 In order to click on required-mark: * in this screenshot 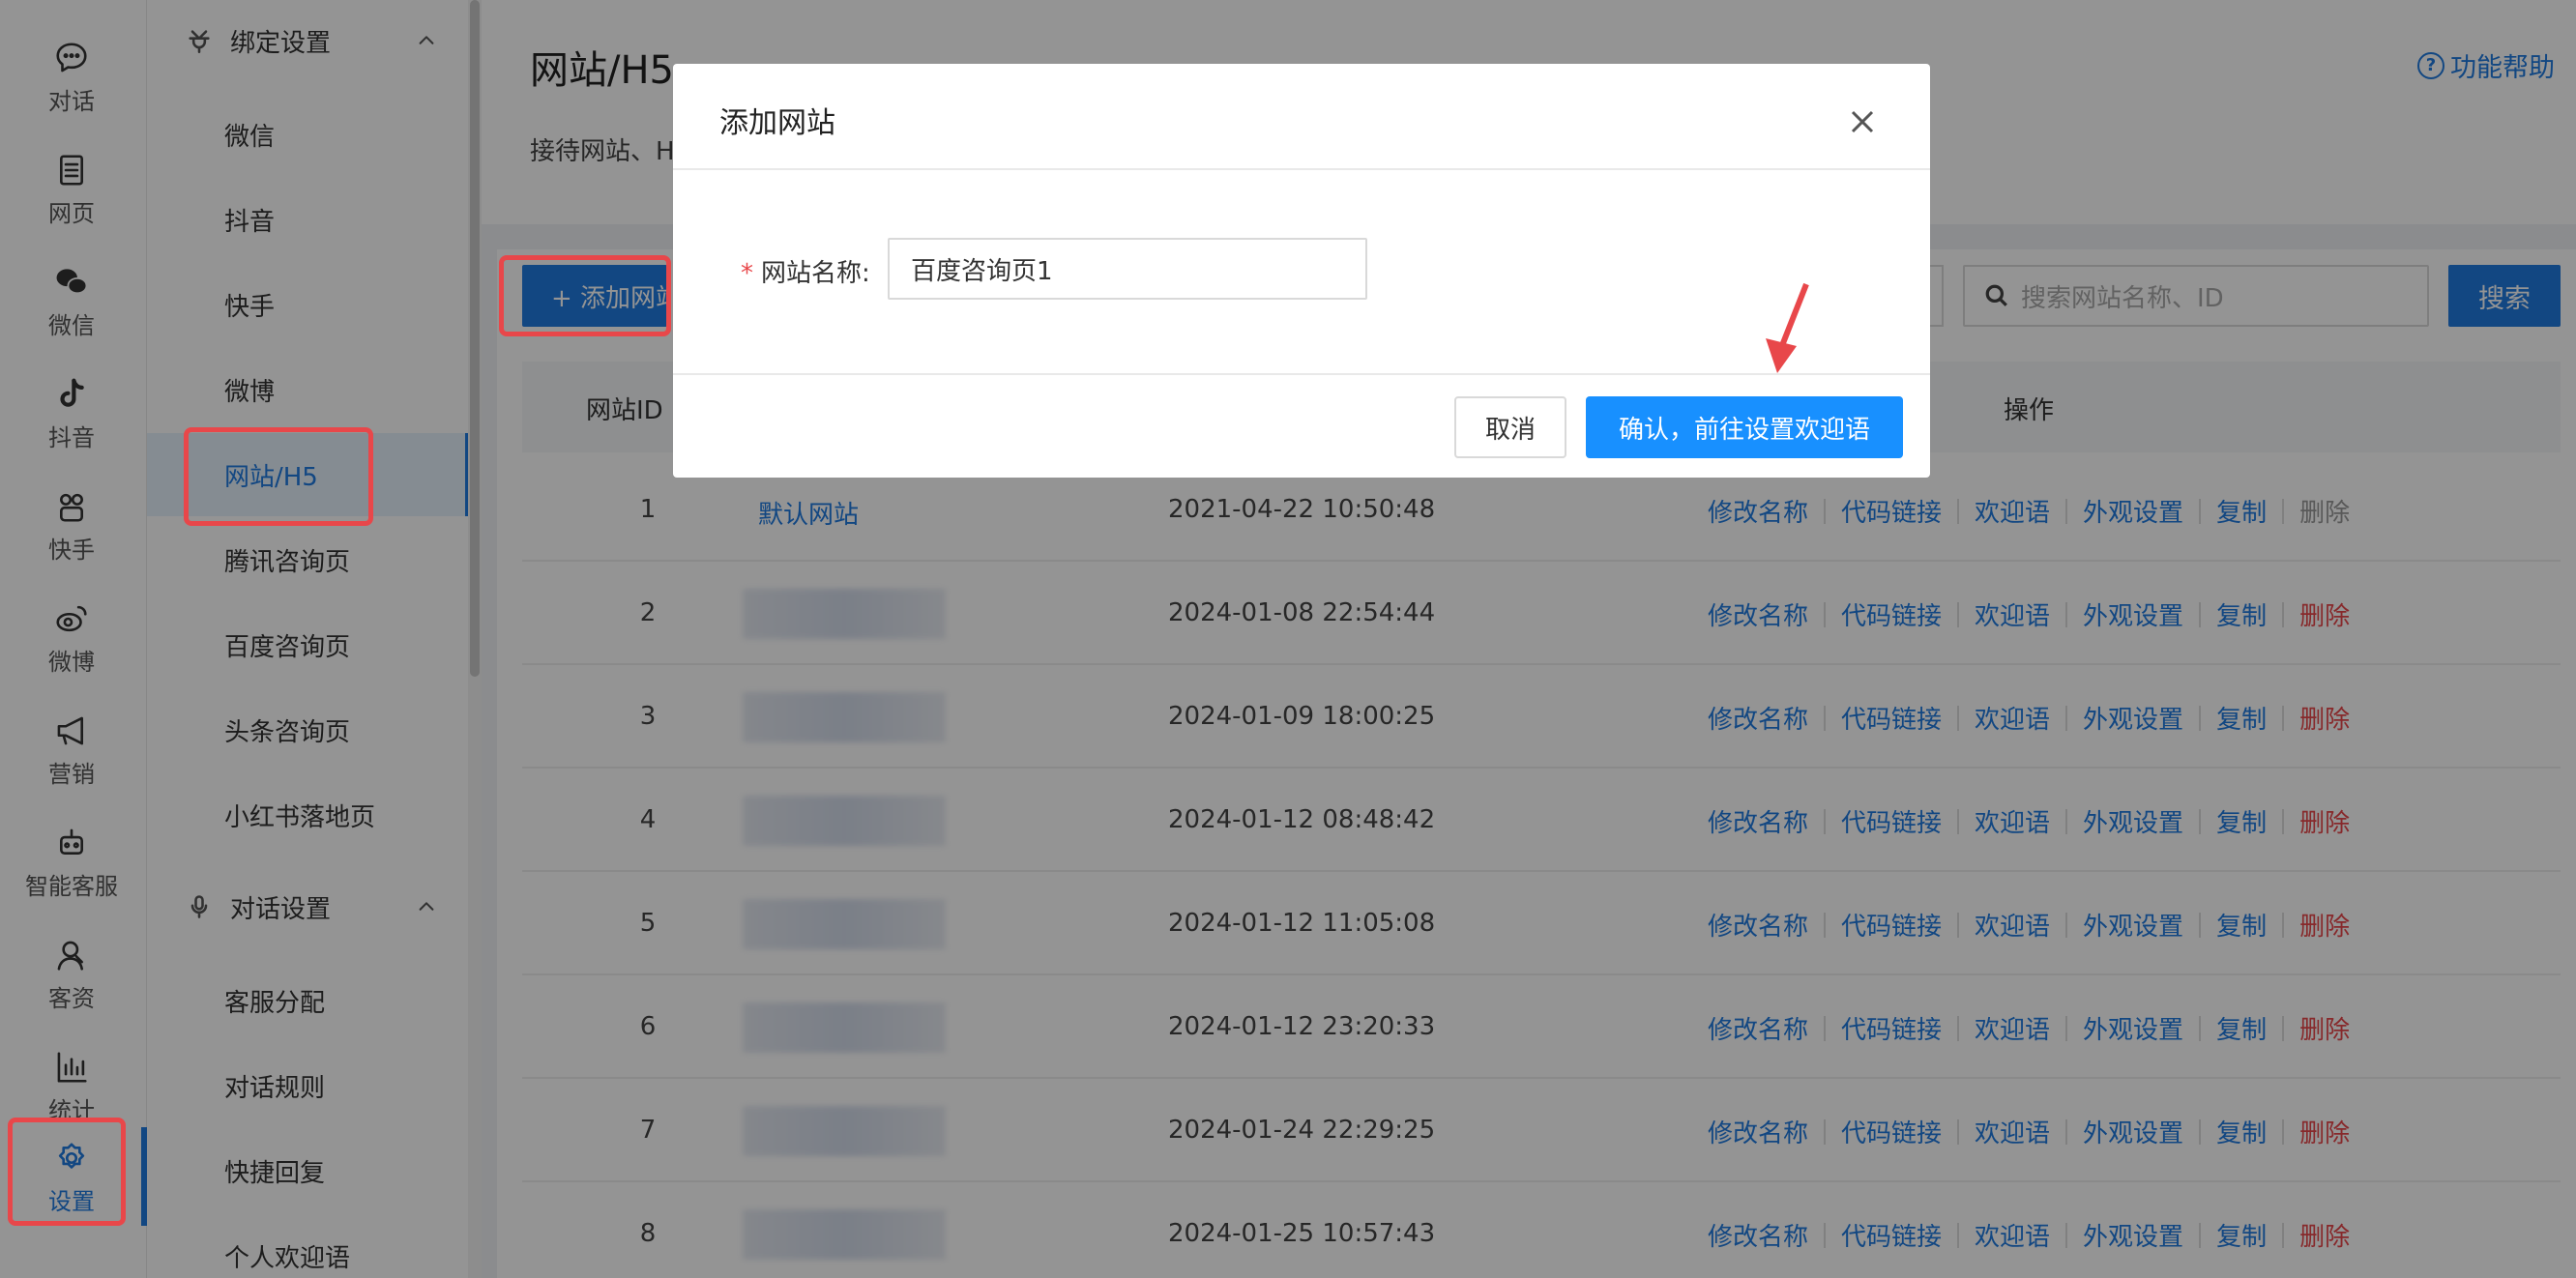, I will do `click(747, 274)`.